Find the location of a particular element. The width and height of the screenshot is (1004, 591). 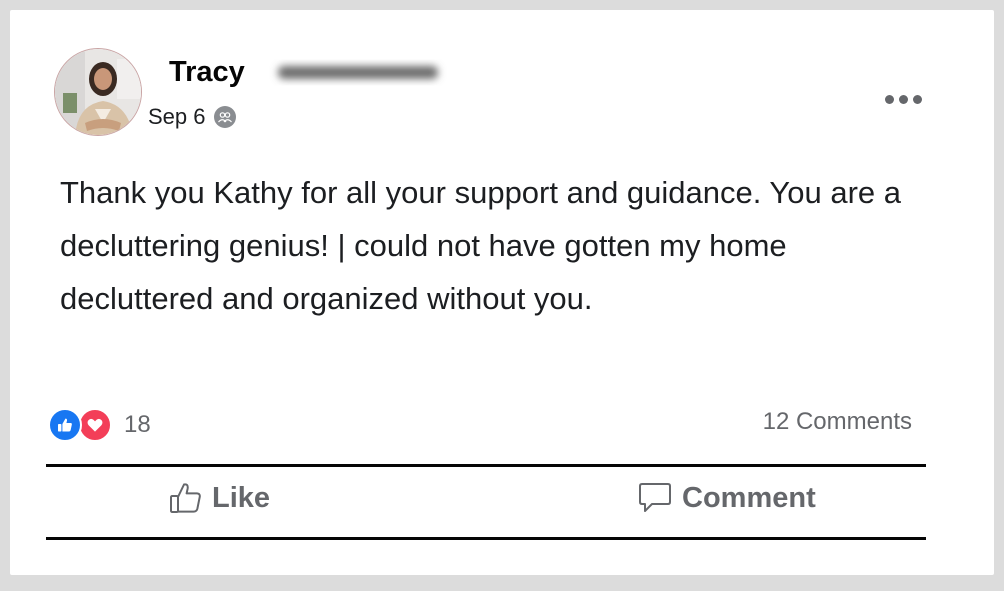

comment-button-label: Comment is located at coordinates (749, 497).